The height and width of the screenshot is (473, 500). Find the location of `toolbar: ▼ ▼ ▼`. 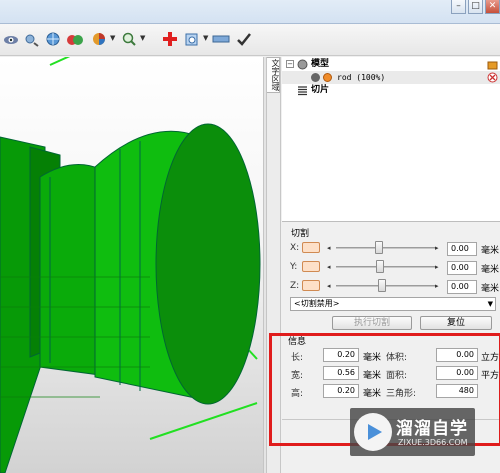

toolbar: ▼ ▼ ▼ is located at coordinates (250, 40).